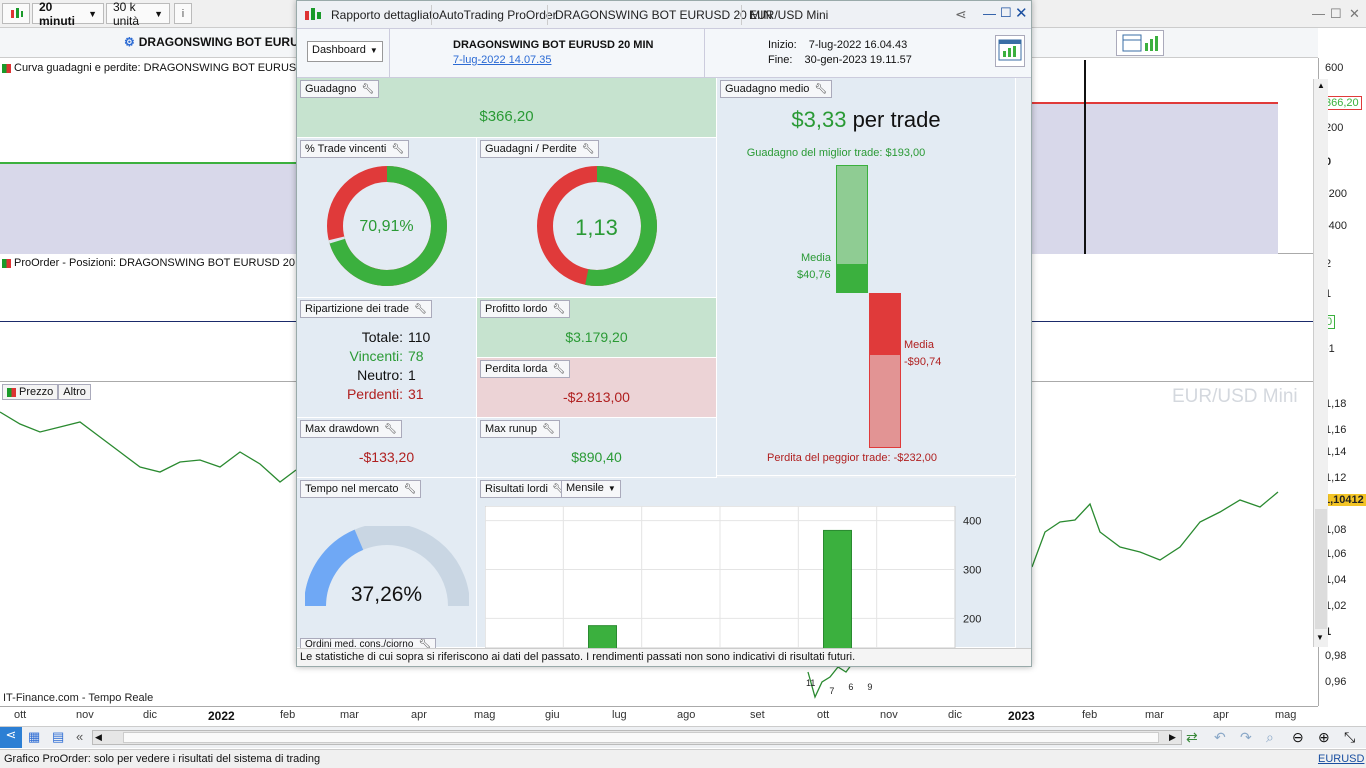 The image size is (1366, 768). Describe the element at coordinates (520, 429) in the screenshot. I see `max-runup-label: Max runup 🔧︎` at that location.